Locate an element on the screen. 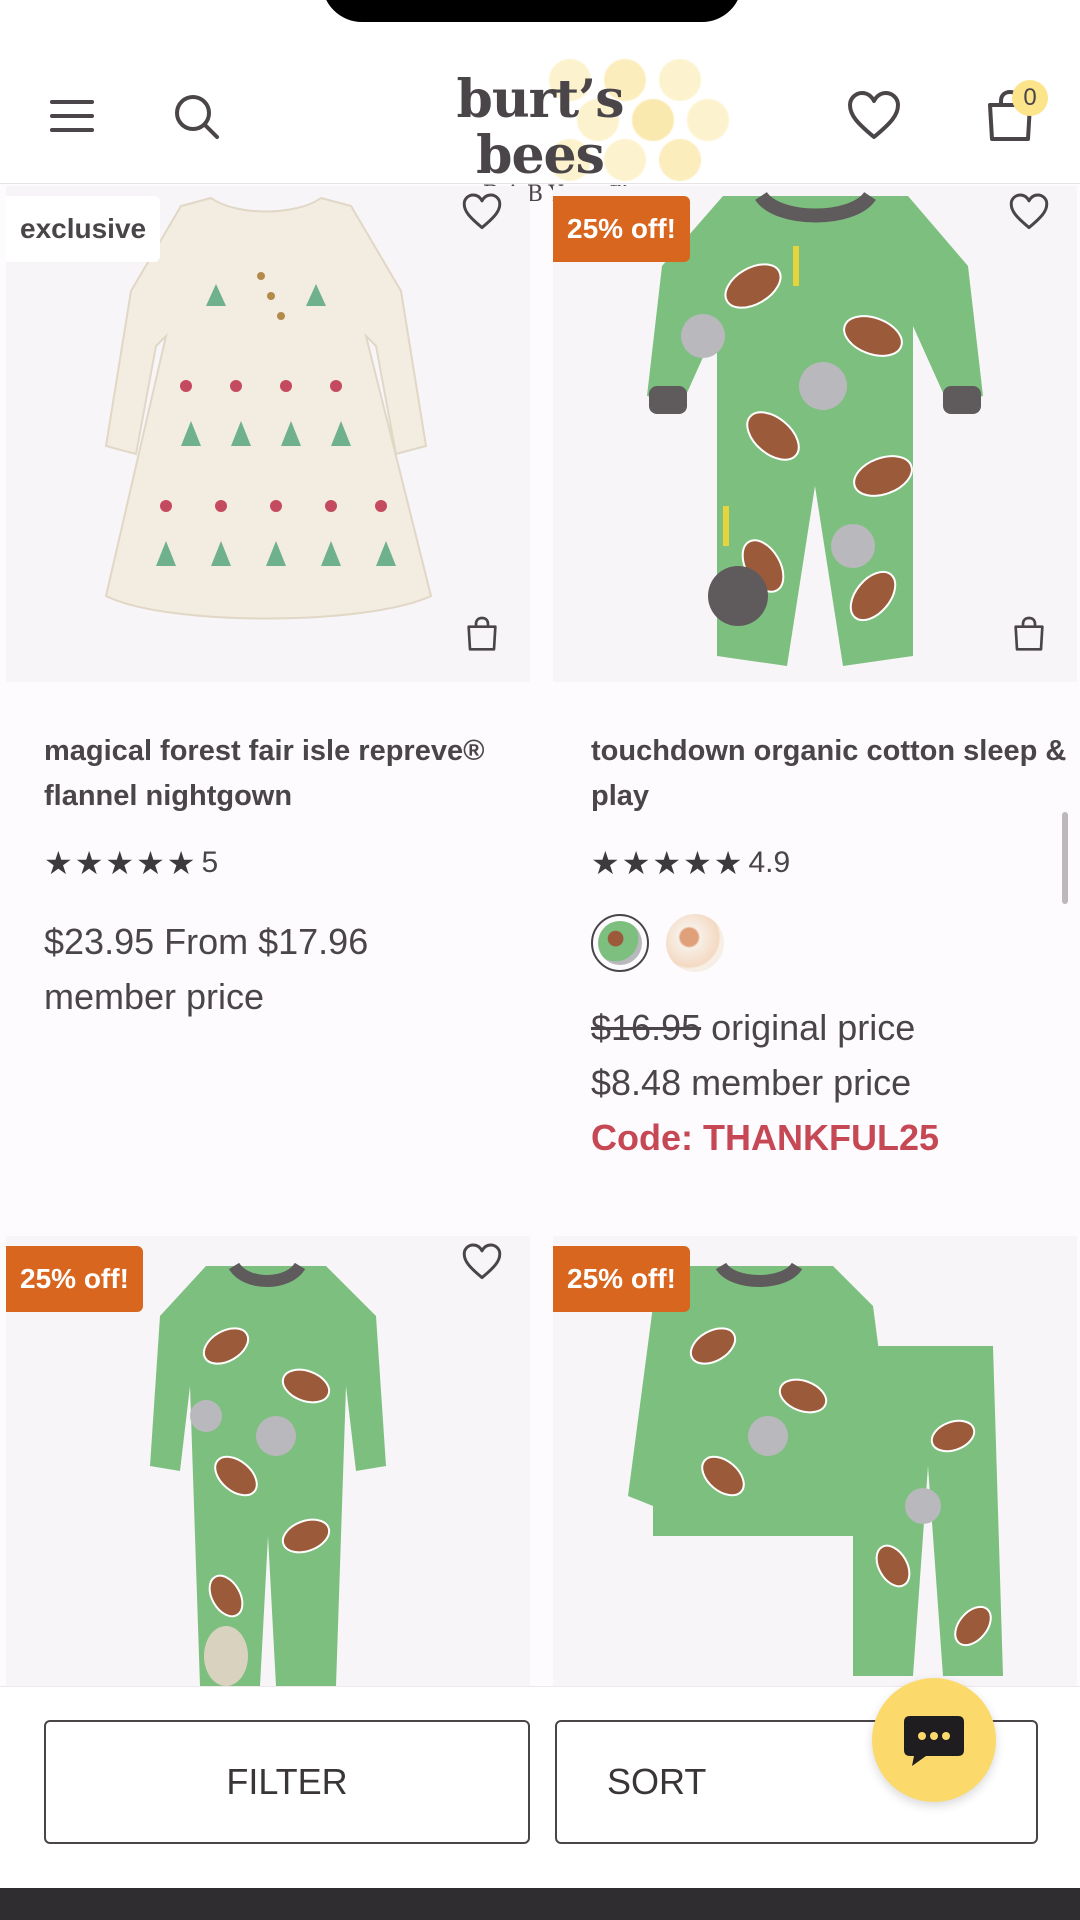 The height and width of the screenshot is (1920, 1080). original-price-label: original price is located at coordinates (813, 1027).